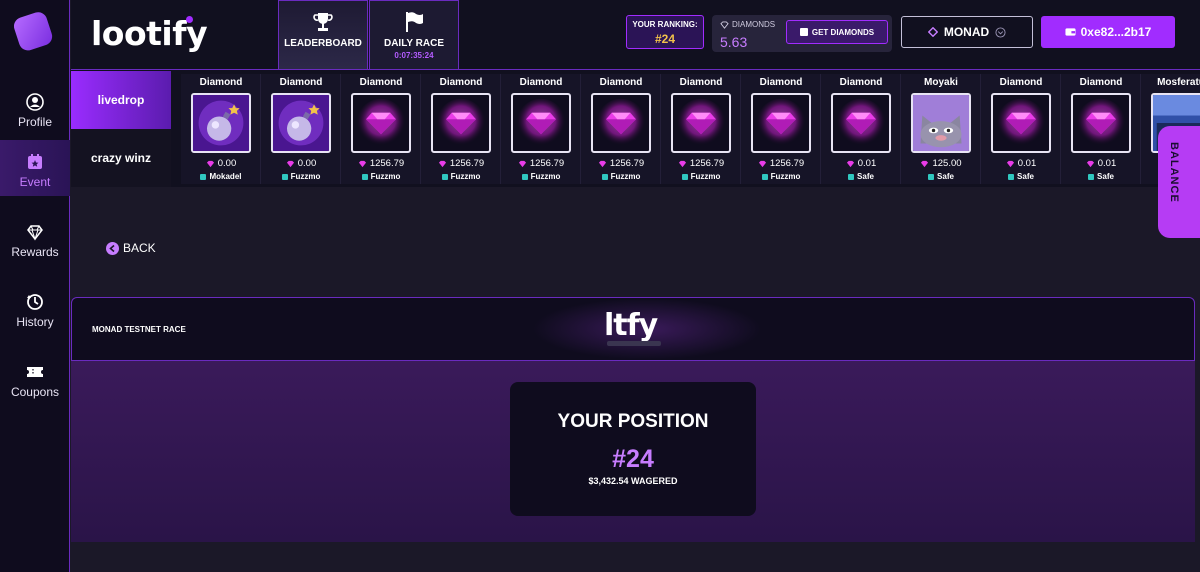 This screenshot has height=572, width=1200. What do you see at coordinates (843, 32) in the screenshot?
I see `get-diamonds-label: GET DIAMONDS` at bounding box center [843, 32].